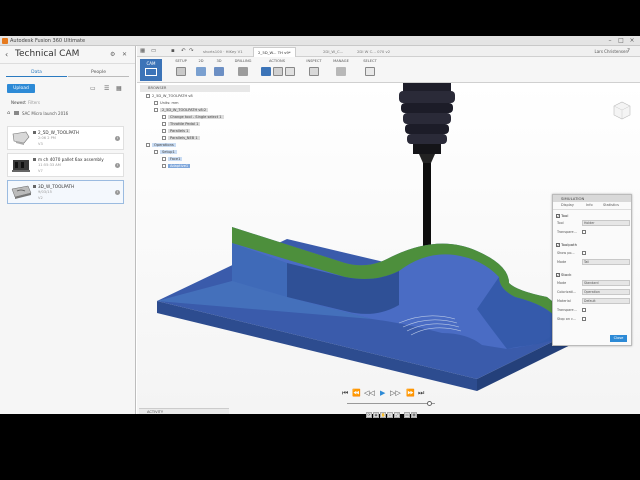 The image size is (640, 480). What do you see at coordinates (119, 88) in the screenshot?
I see `grid-view-icon: ▦` at bounding box center [119, 88].